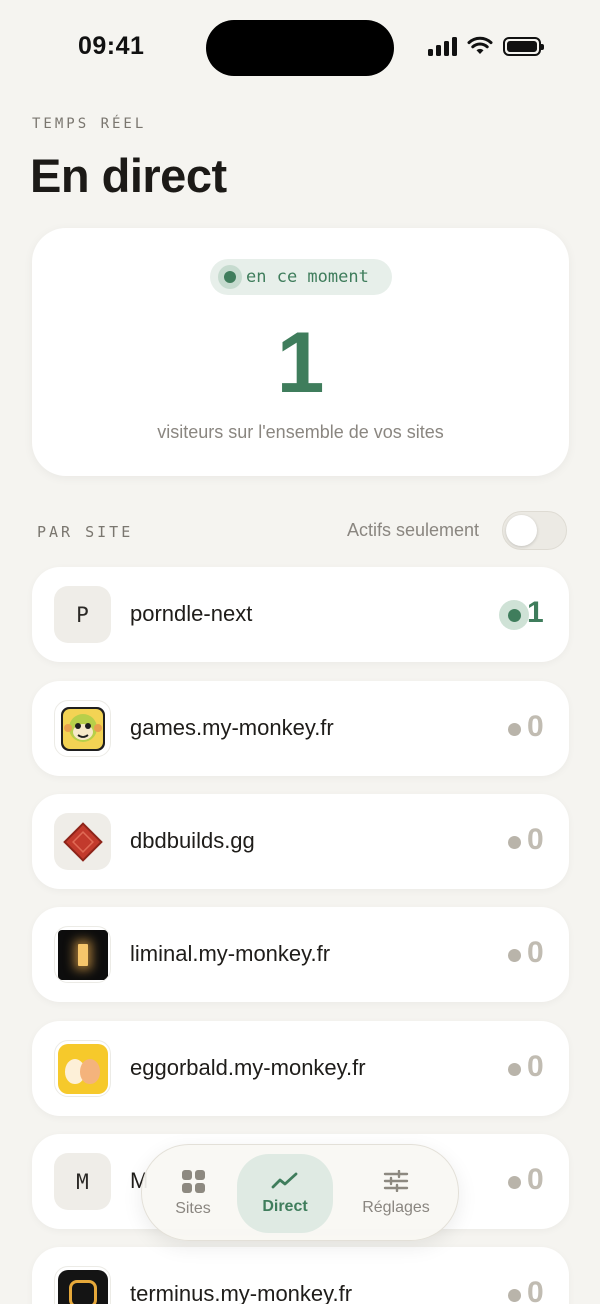 The height and width of the screenshot is (1304, 600). I want to click on site-row: dbdbuilds.gg 0, so click(300, 841).